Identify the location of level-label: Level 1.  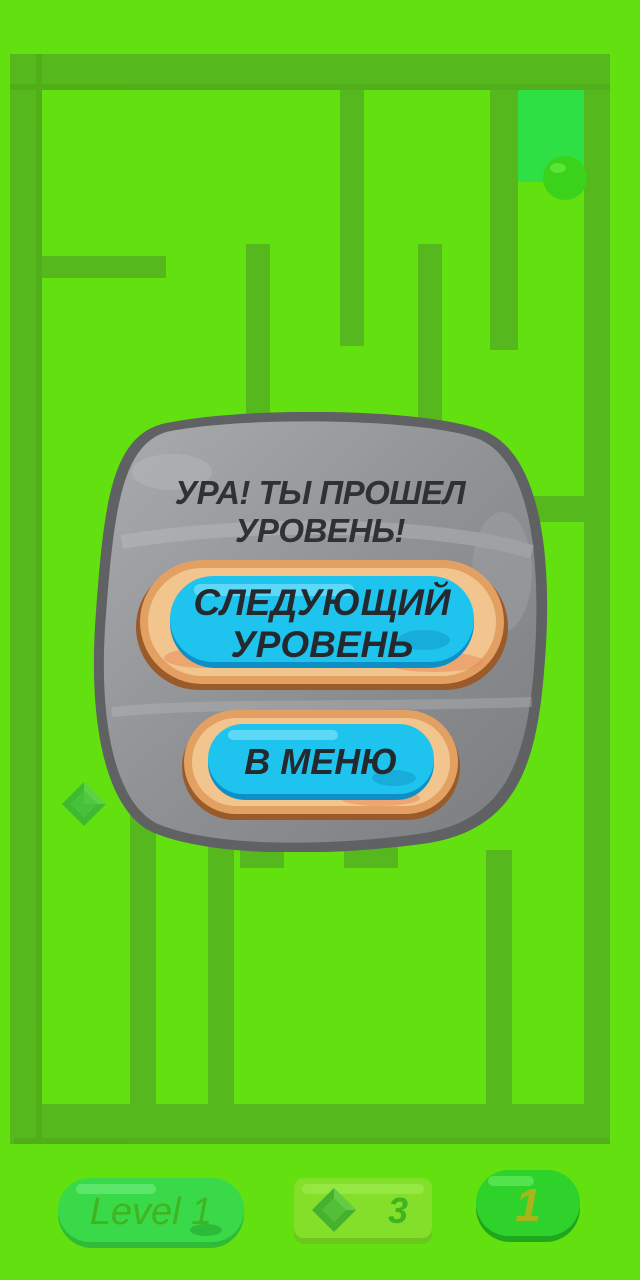
(151, 1211).